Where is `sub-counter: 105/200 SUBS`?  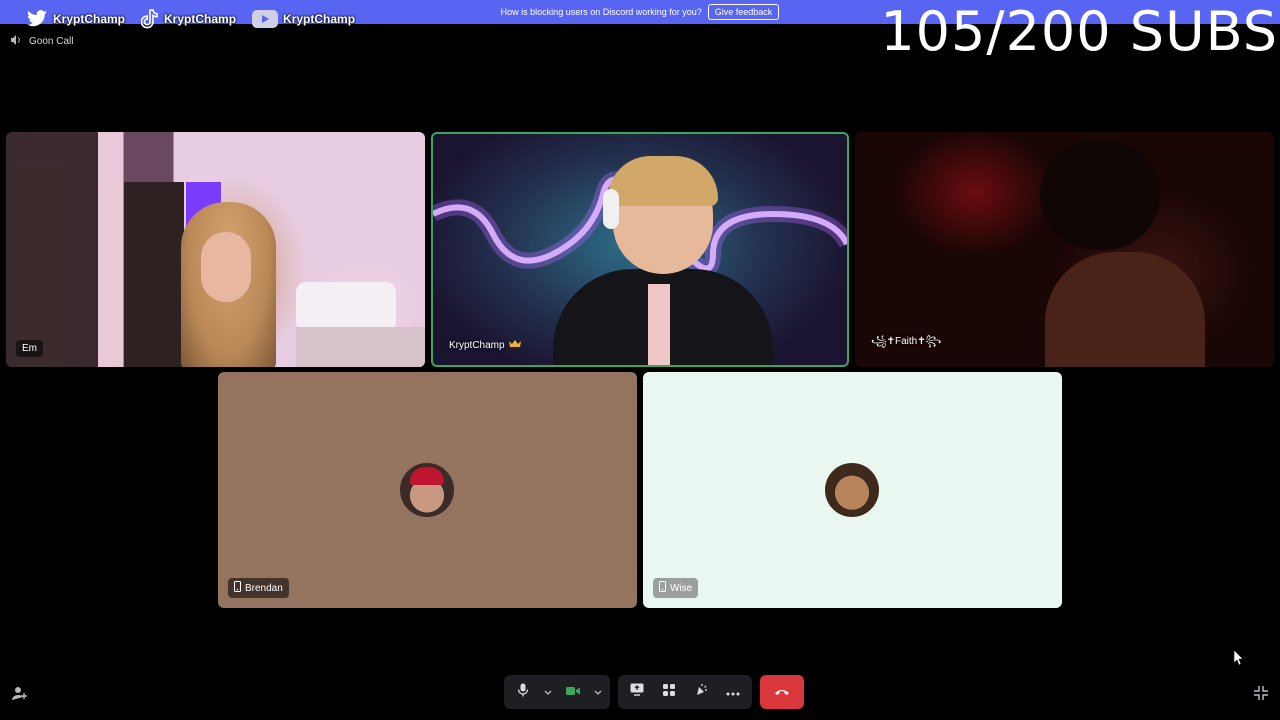
sub-counter: 105/200 SUBS is located at coordinates (1079, 31).